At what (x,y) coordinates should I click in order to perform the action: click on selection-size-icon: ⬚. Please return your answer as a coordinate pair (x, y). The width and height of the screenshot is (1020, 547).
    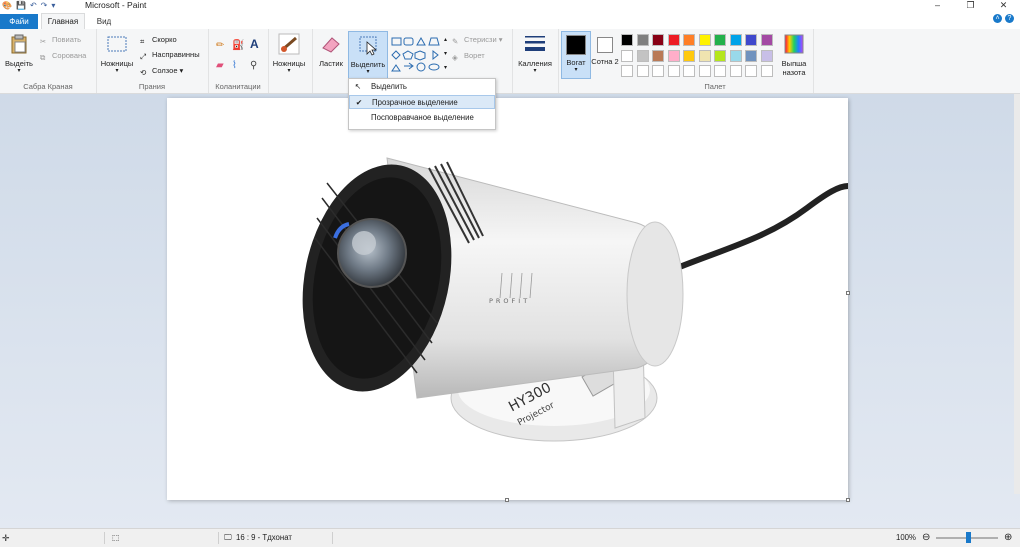
    Looking at the image, I should click on (116, 537).